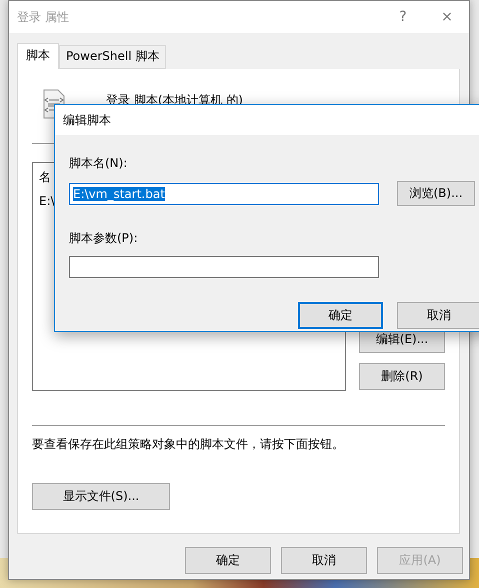 This screenshot has width=479, height=588. Describe the element at coordinates (188, 444) in the screenshot. I see `hint-text: 要查看保存在此组策略对象中的脚本文件，请按下面按钮。` at that location.